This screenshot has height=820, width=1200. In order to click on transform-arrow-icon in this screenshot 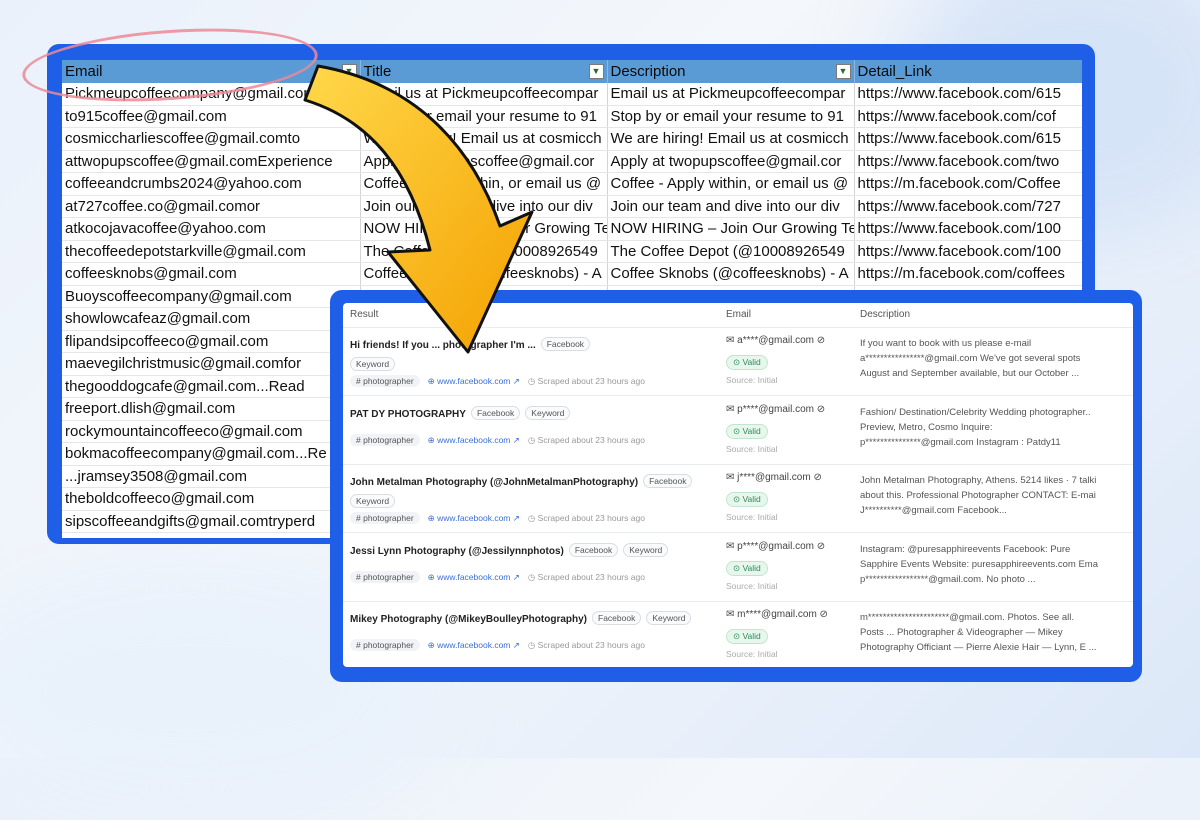, I will do `click(418, 209)`.